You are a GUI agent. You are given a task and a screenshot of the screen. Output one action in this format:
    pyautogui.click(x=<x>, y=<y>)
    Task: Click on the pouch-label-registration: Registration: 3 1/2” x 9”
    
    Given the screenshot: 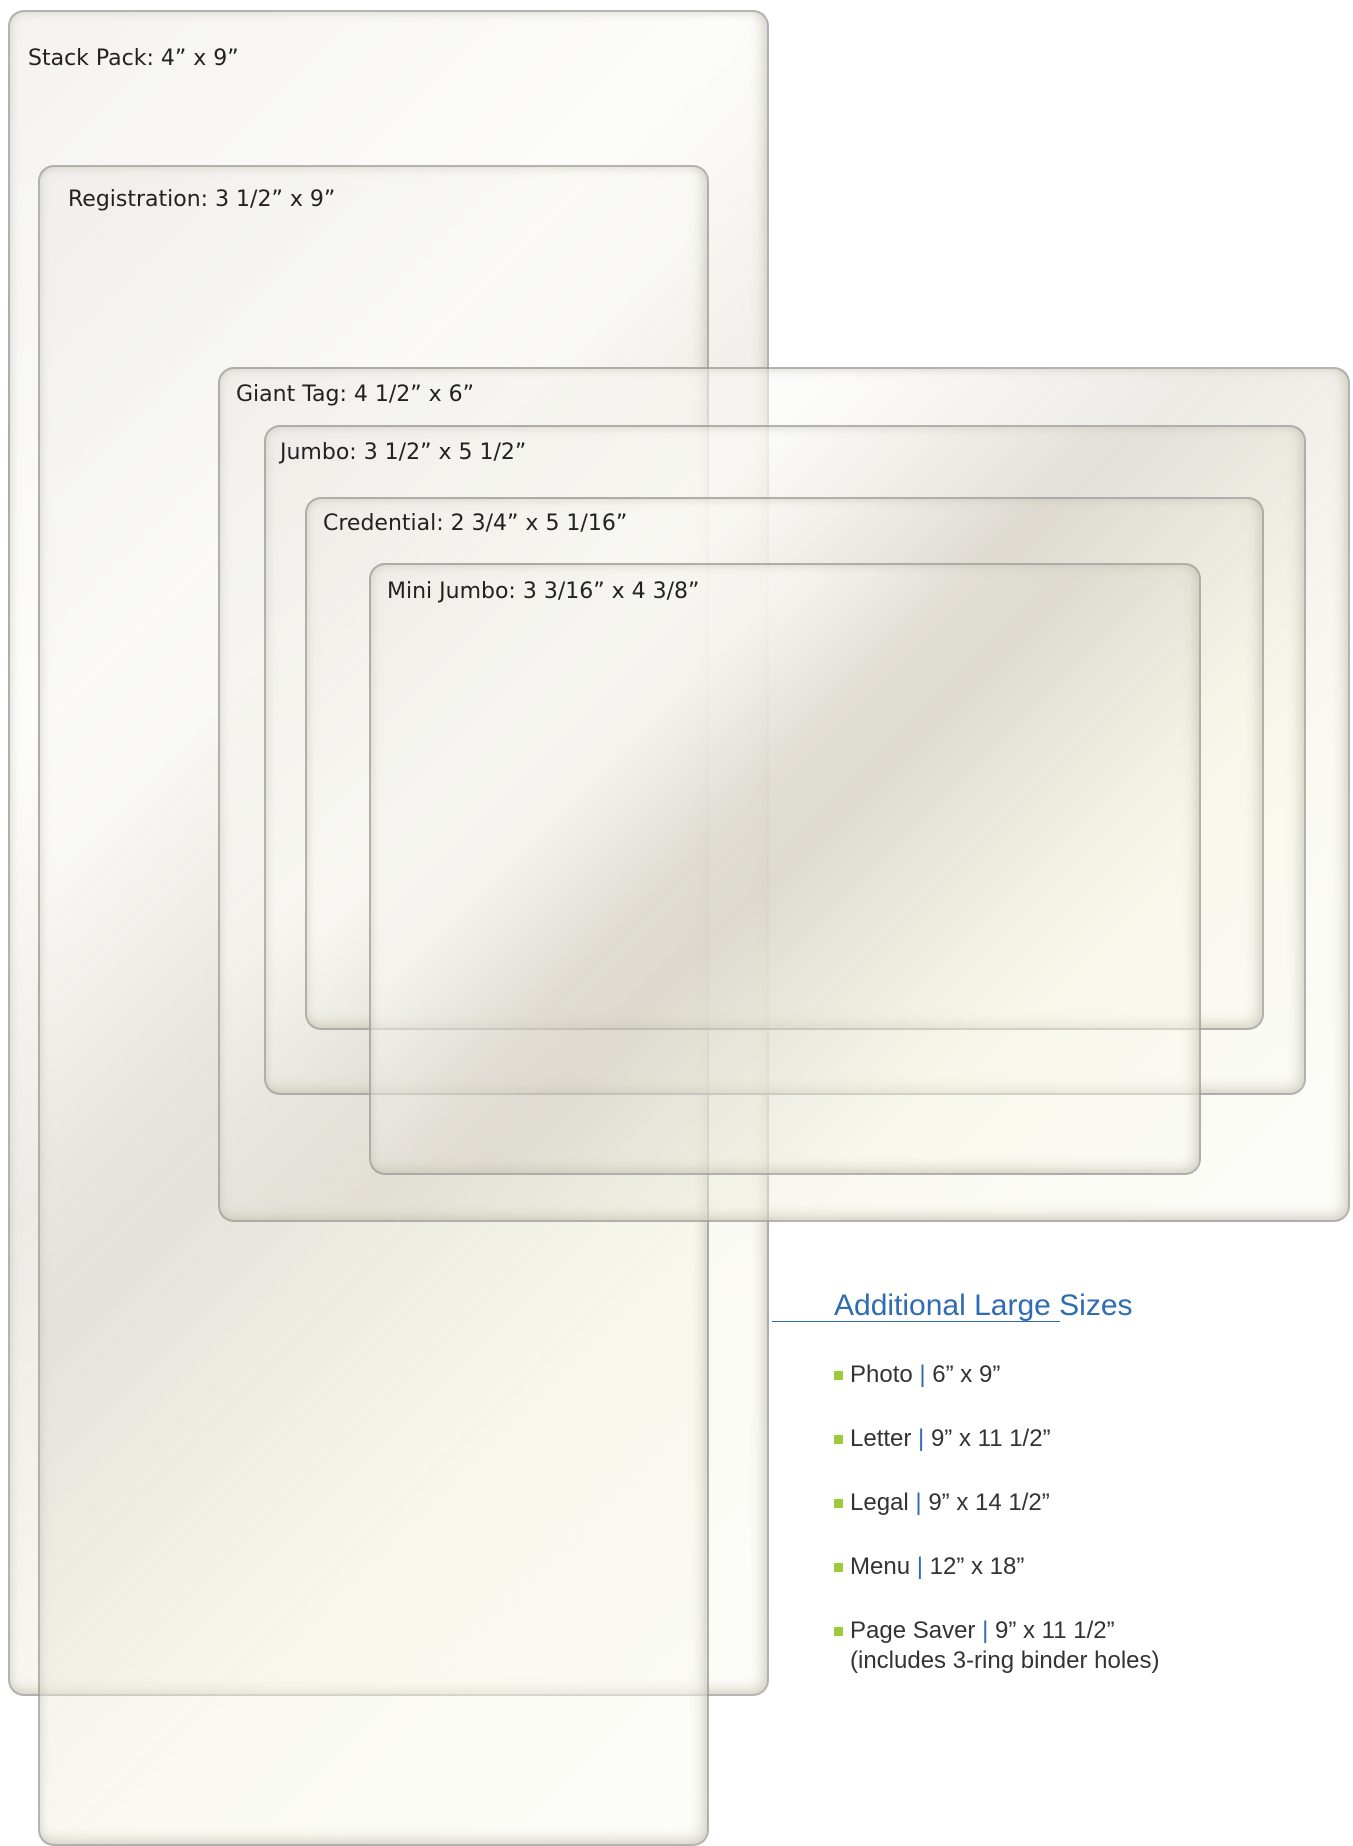 What is the action you would take?
    pyautogui.click(x=202, y=199)
    